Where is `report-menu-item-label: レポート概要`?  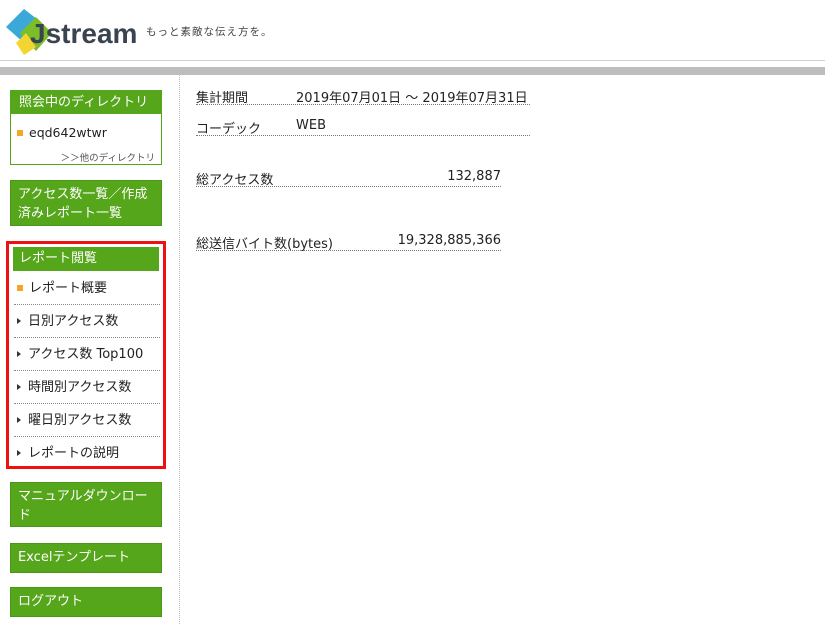
report-menu-item-label: レポート概要 is located at coordinates (68, 288).